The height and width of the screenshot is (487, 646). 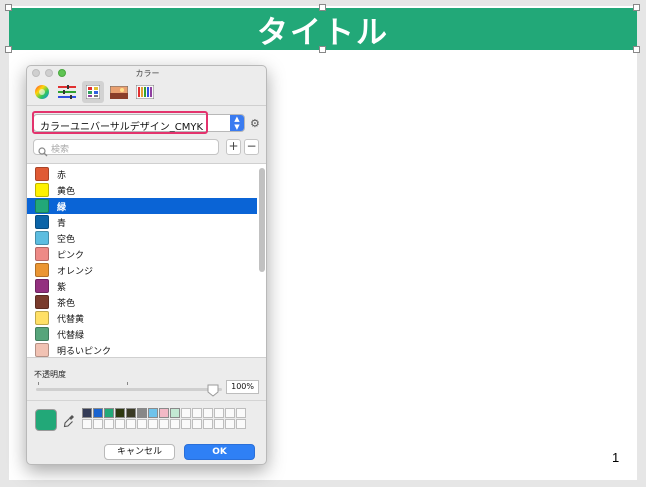 I want to click on color-list-item: 空色, so click(x=142, y=238).